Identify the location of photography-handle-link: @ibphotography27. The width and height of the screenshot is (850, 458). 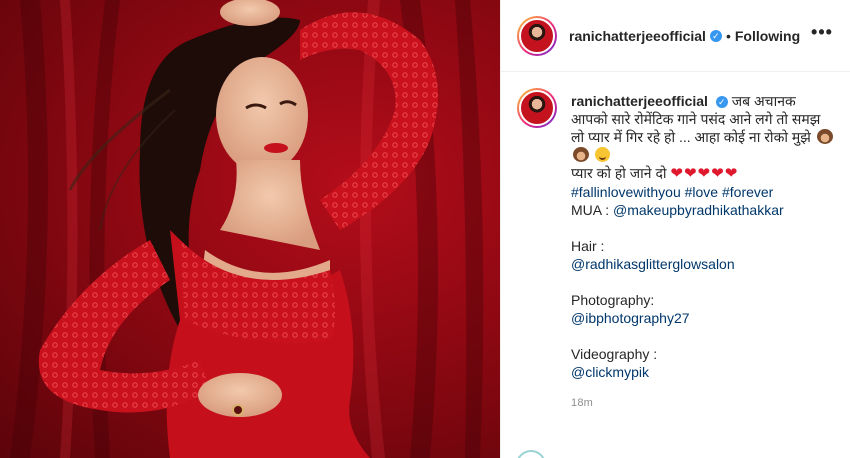
(702, 318).